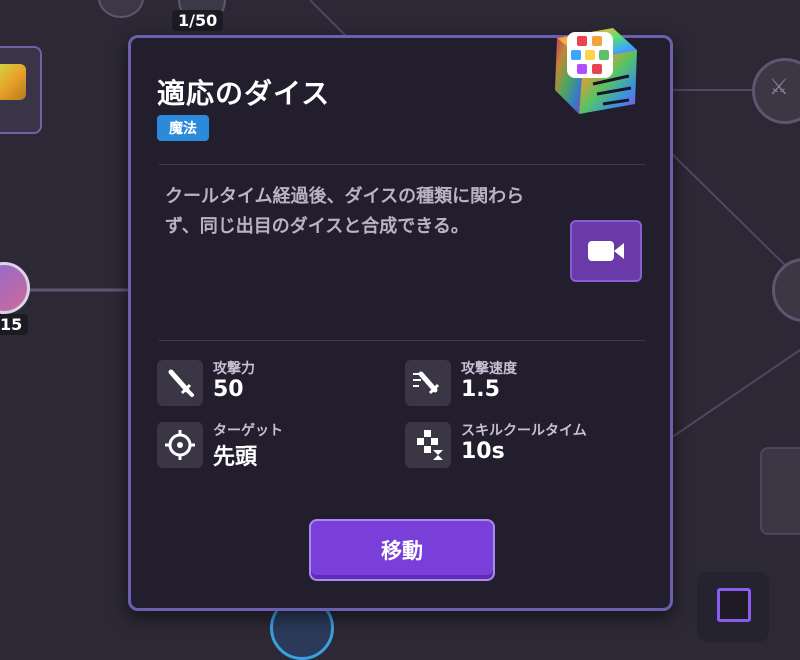  I want to click on skill-description: クールタイム経過後、ダイスの種類に関わらず、同じ出目のダイスと合成できる。, so click(345, 211).